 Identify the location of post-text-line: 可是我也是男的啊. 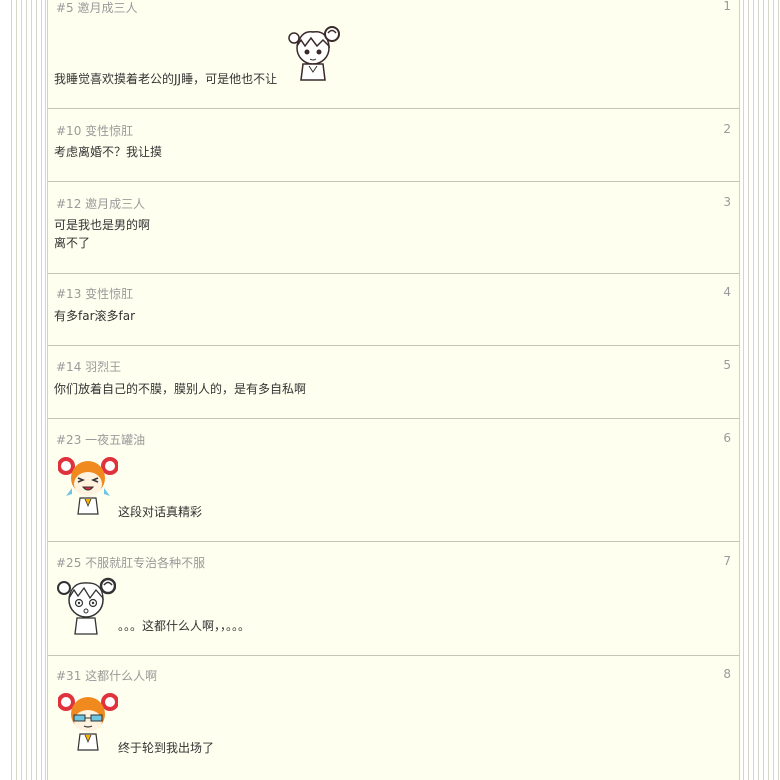
(102, 225).